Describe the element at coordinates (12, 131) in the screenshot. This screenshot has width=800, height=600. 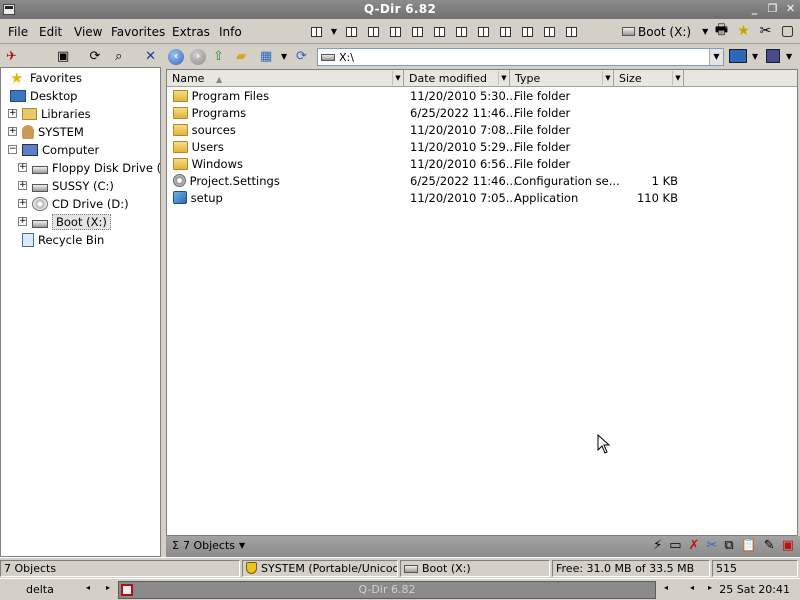
I see `expand-system-icon: +` at that location.